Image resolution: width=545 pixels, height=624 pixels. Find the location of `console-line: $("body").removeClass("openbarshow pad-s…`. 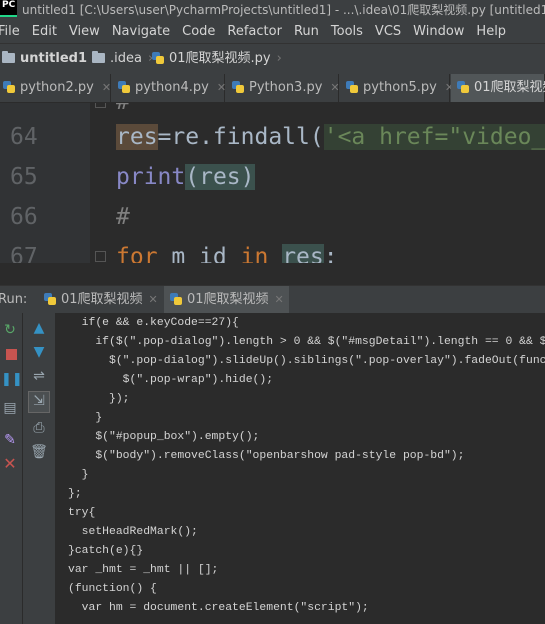

console-line: $("body").removeClass("openbarshow pad-s… is located at coordinates (266, 456).